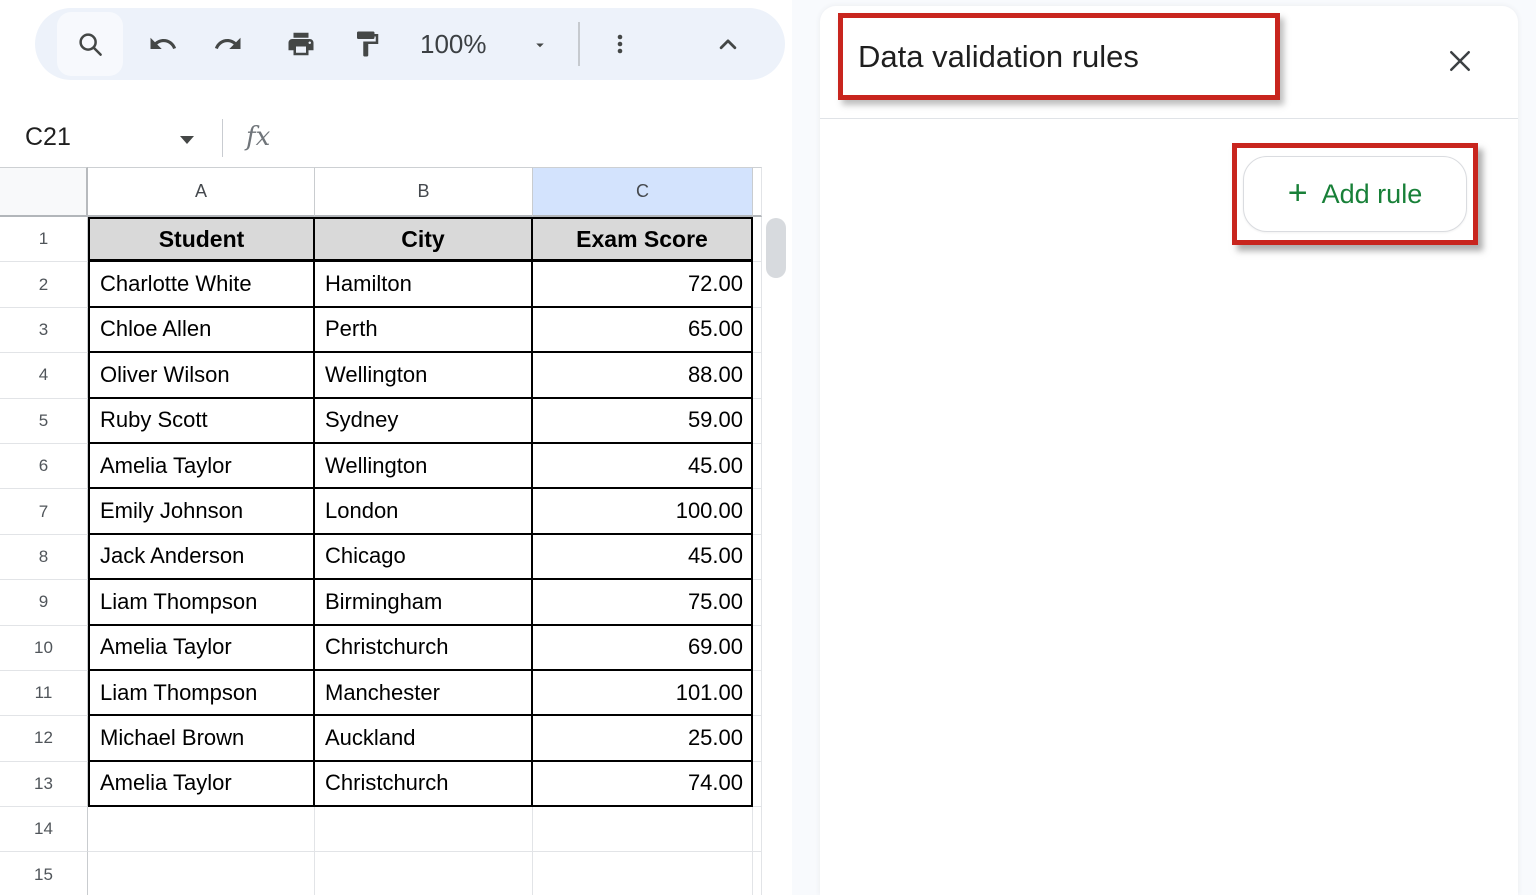  Describe the element at coordinates (424, 648) in the screenshot. I see `cell-B10: Christchurch` at that location.